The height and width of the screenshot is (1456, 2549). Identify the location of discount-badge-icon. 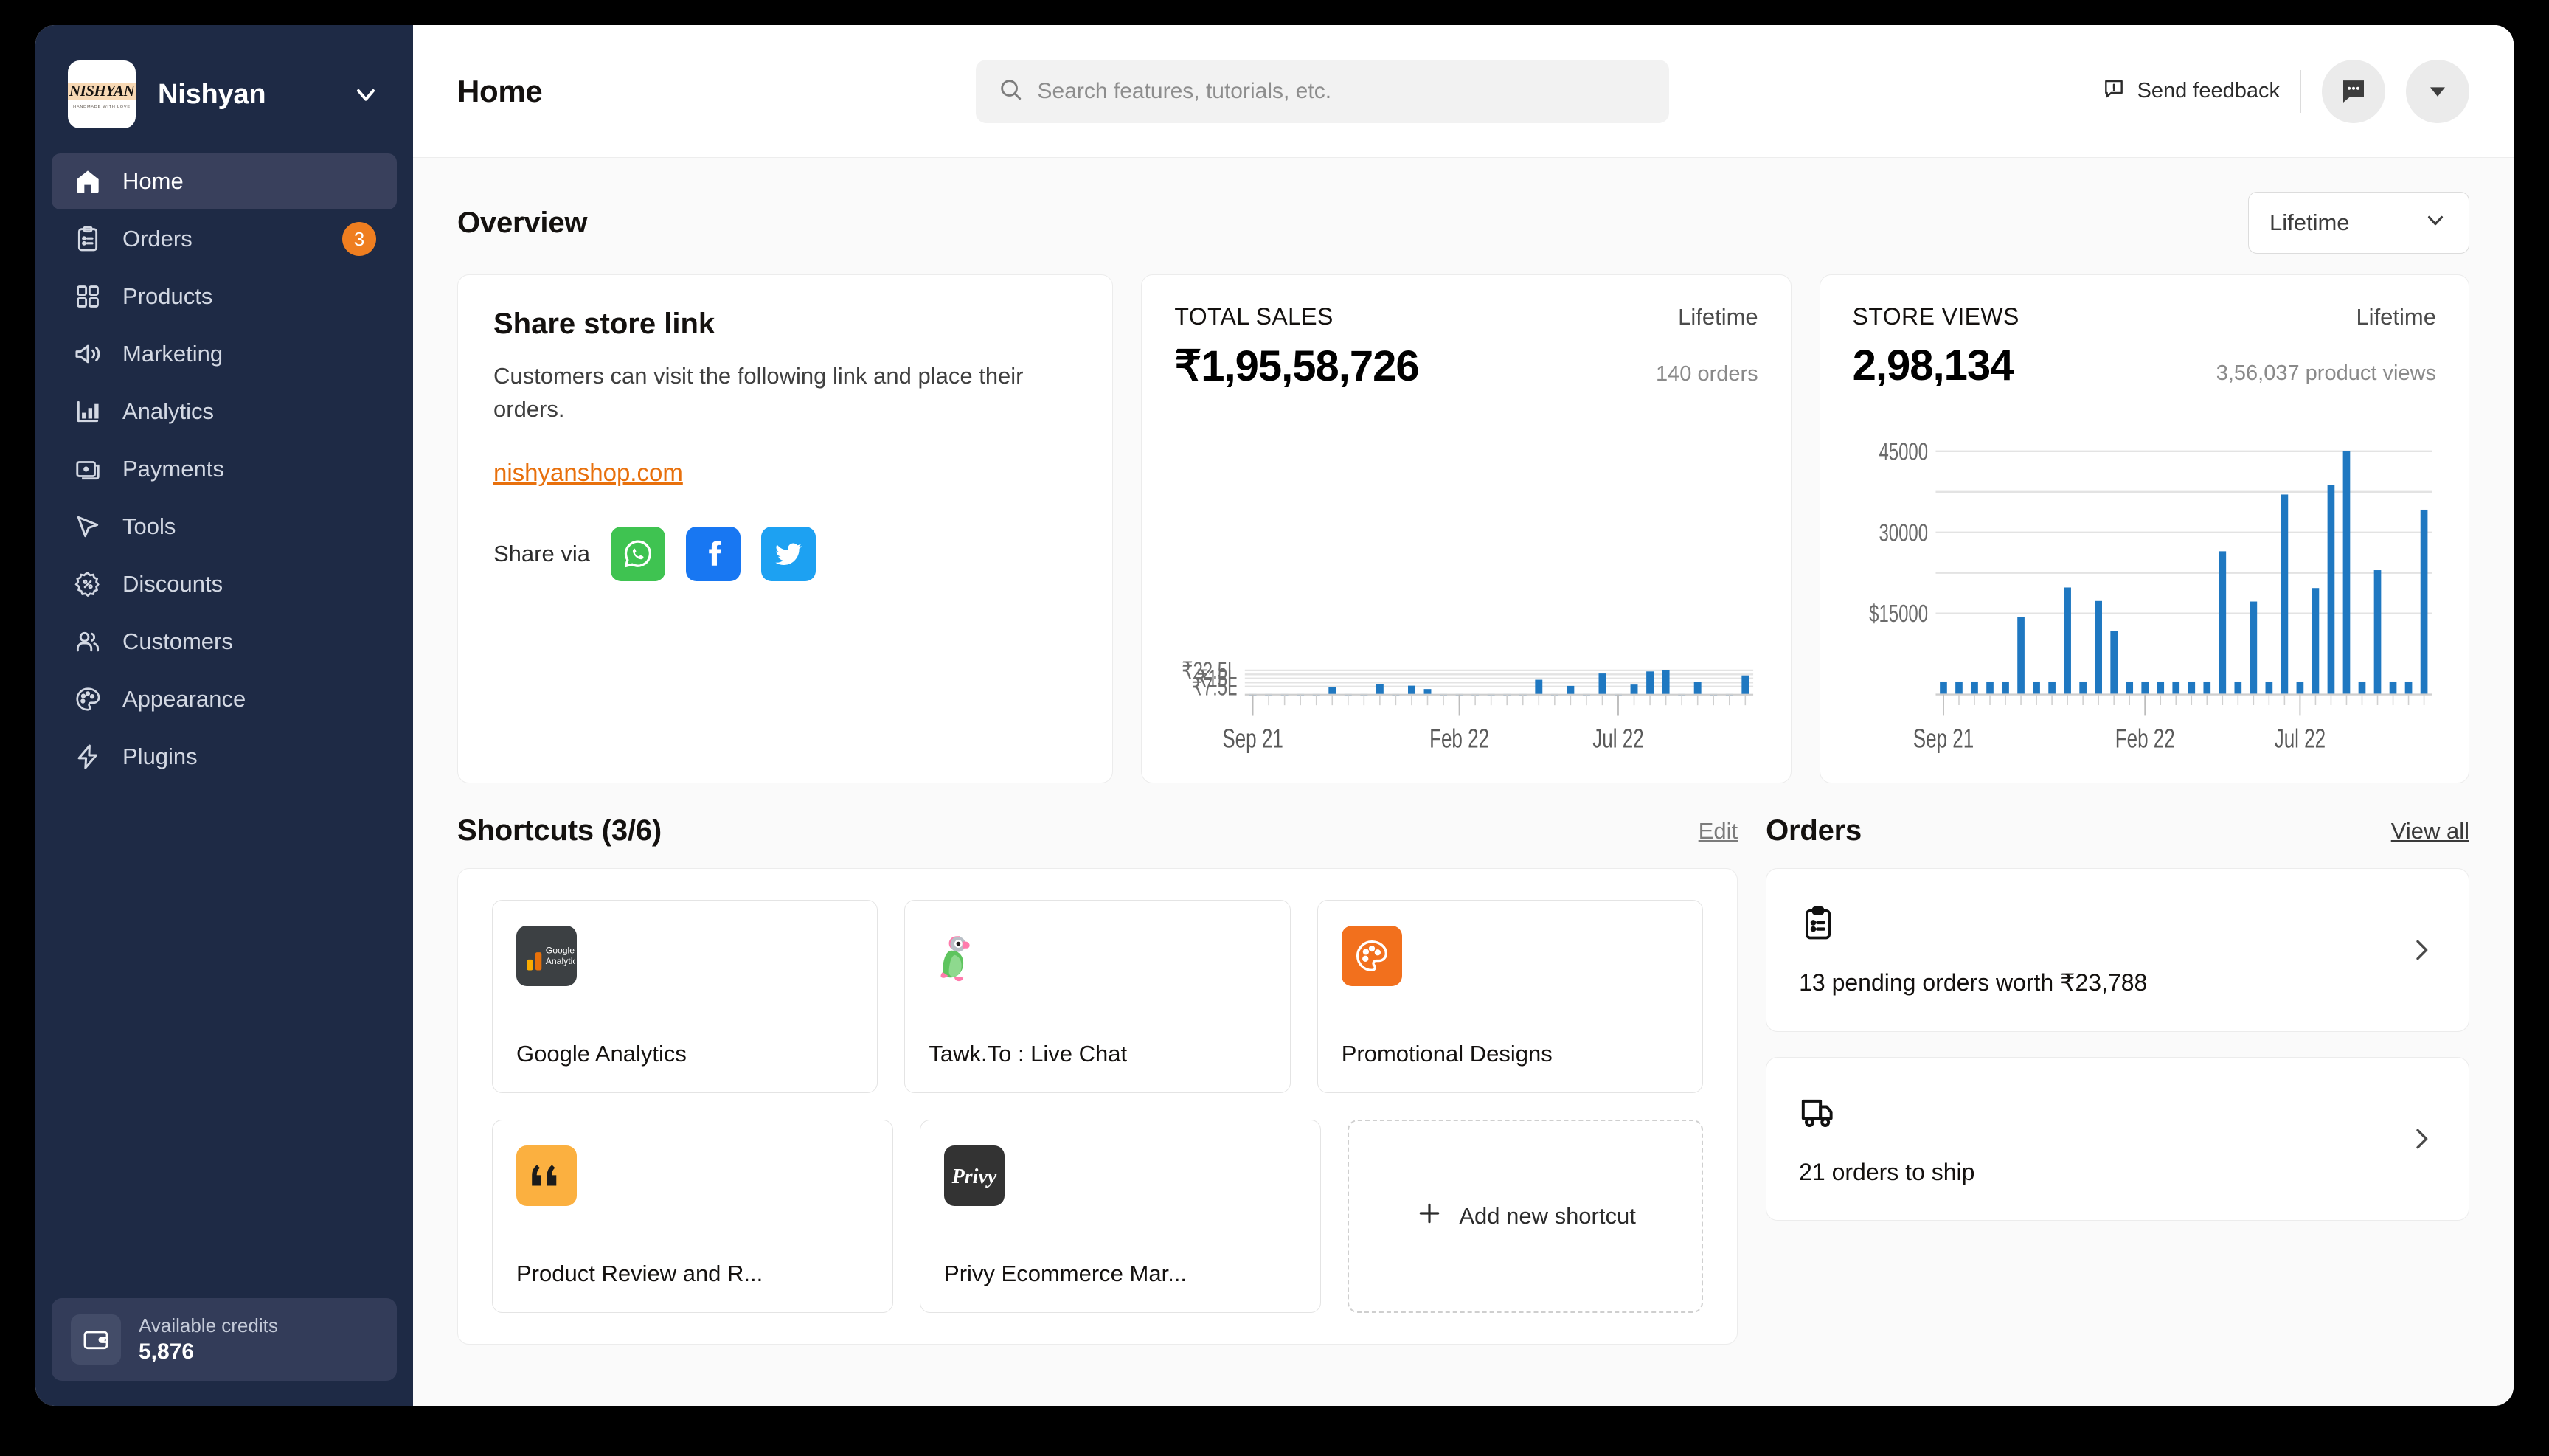
(87, 584).